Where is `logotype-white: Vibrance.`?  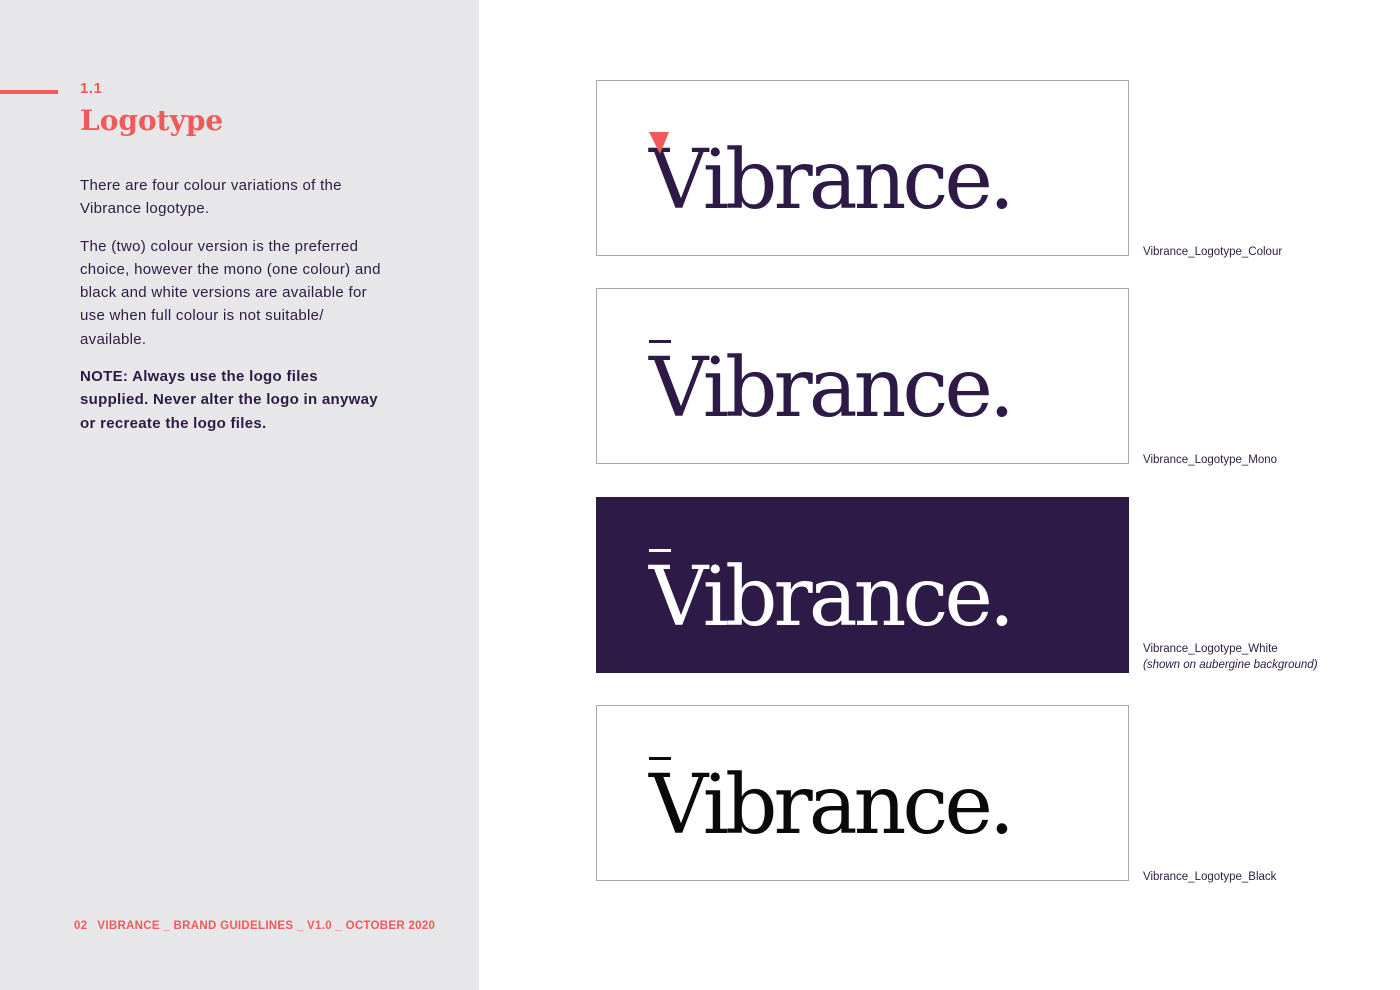
logotype-white: Vibrance. is located at coordinates (831, 597).